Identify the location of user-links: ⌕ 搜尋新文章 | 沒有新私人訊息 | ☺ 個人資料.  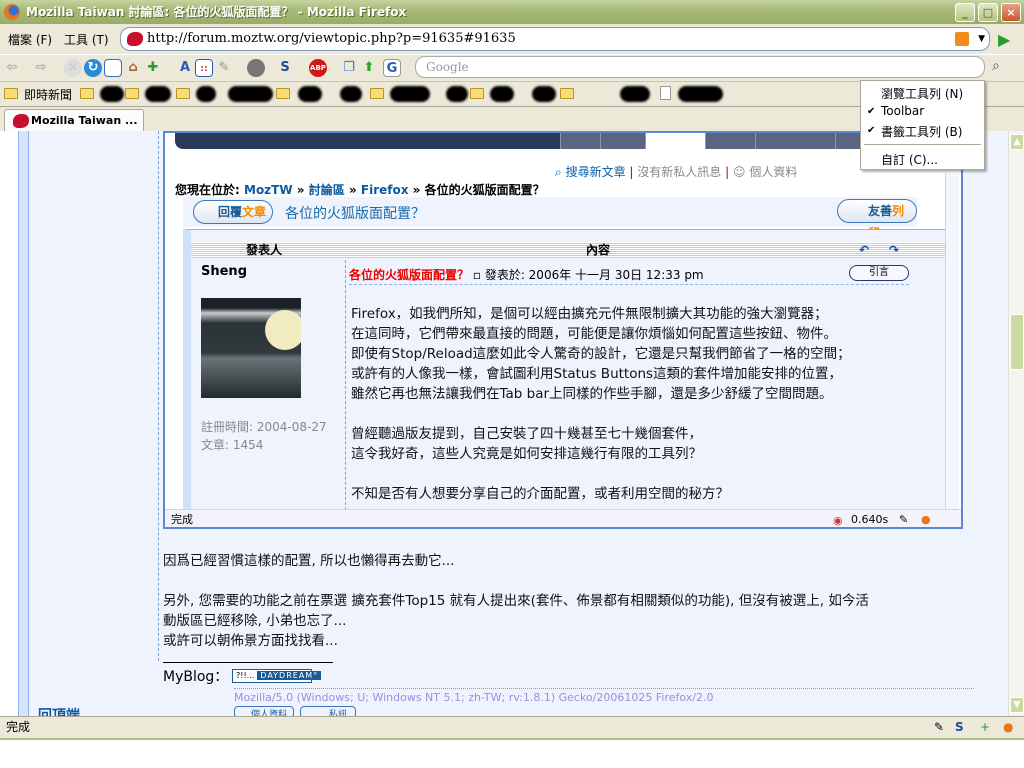
(676, 172).